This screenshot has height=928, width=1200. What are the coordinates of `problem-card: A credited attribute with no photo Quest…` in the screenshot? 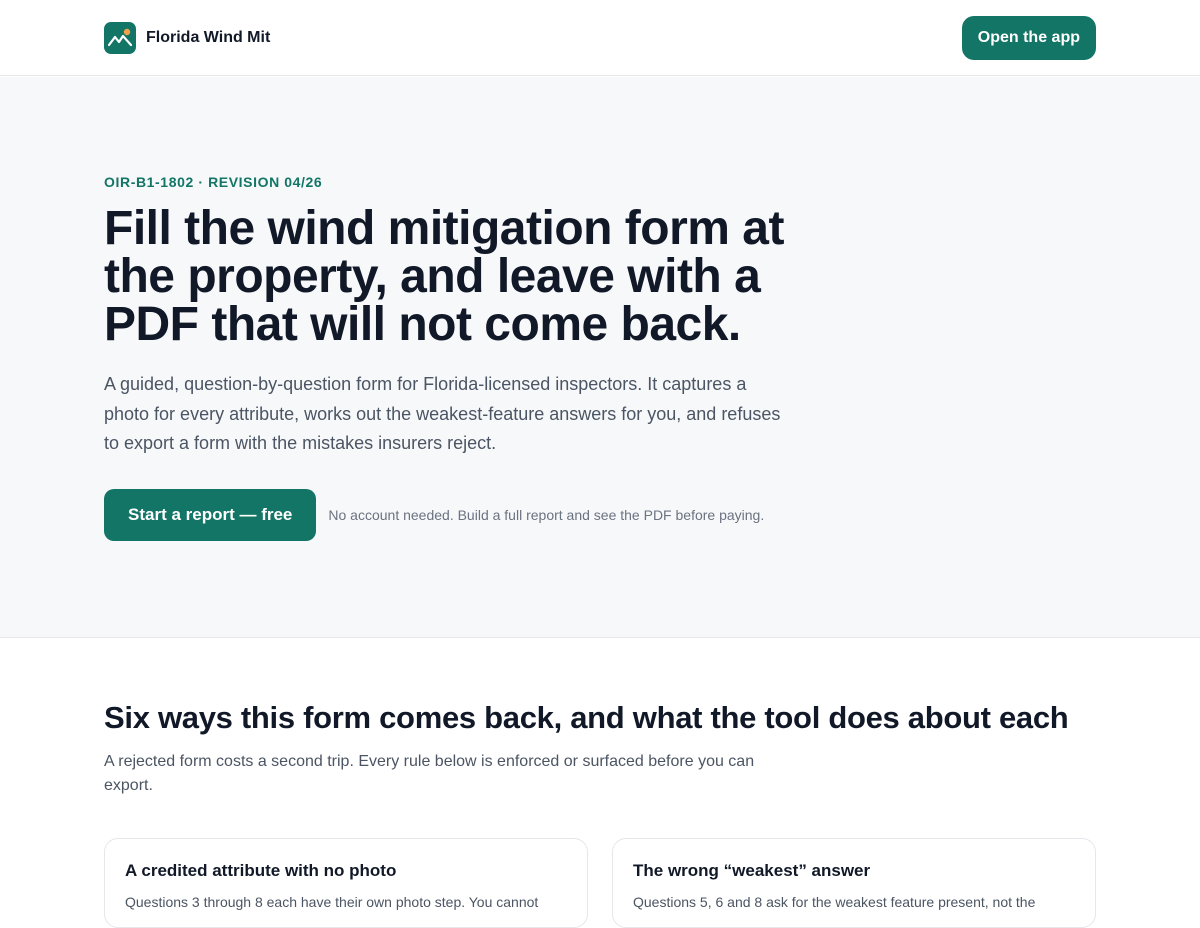 It's located at (346, 883).